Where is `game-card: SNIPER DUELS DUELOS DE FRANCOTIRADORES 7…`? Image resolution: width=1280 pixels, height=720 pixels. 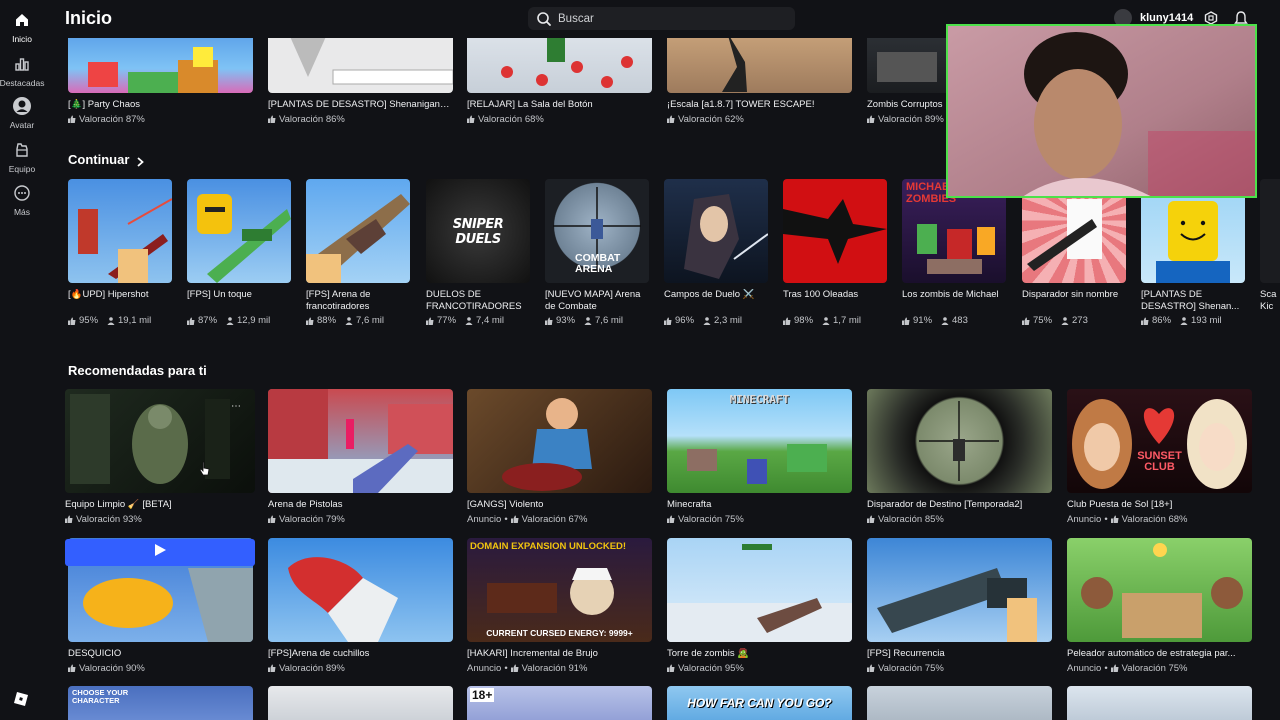
game-card: SNIPER DUELS DUELOS DE FRANCOTIRADORES 7… is located at coordinates (478, 252).